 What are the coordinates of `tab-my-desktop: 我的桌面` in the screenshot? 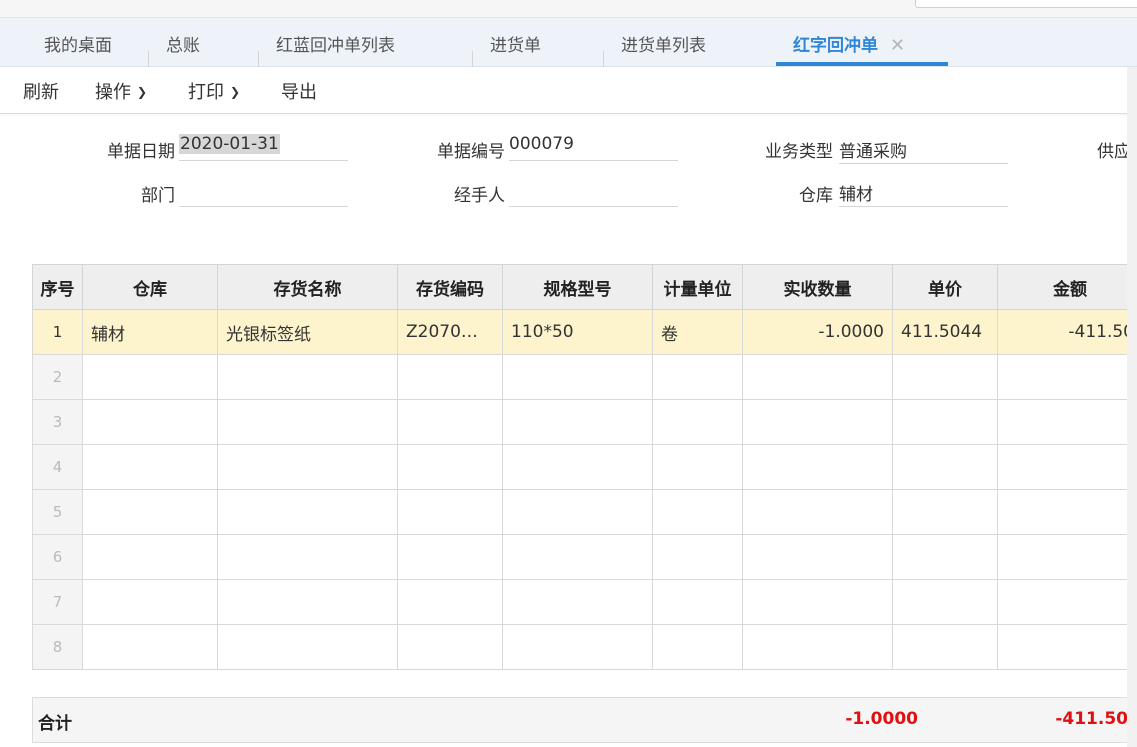 It's located at (78, 42).